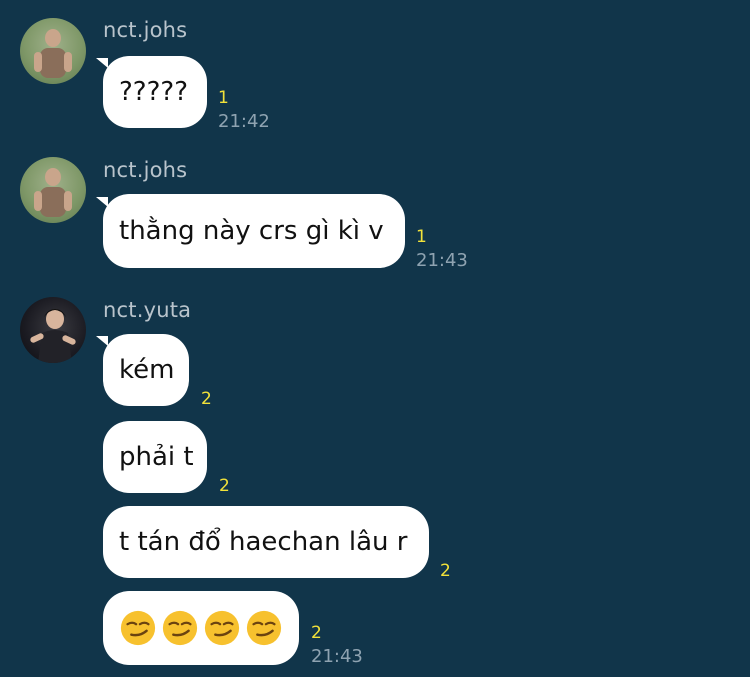 The width and height of the screenshot is (750, 677). I want to click on message-text: phải t, so click(156, 457).